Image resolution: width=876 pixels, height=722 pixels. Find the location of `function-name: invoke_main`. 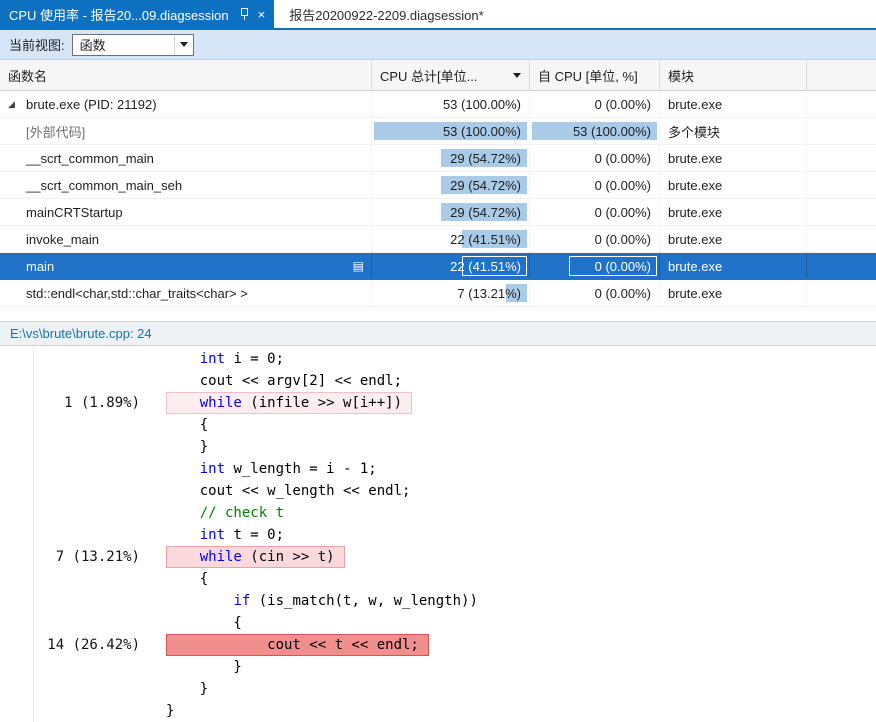

function-name: invoke_main is located at coordinates (62, 239).